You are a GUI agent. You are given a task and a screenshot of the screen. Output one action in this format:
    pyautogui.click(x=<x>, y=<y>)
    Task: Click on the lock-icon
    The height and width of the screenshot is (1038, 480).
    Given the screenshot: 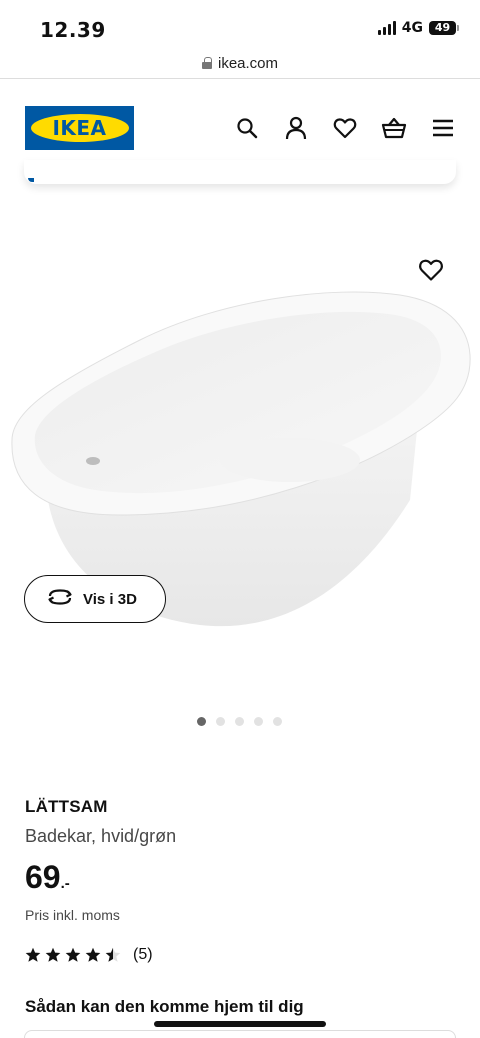 What is the action you would take?
    pyautogui.click(x=206, y=63)
    